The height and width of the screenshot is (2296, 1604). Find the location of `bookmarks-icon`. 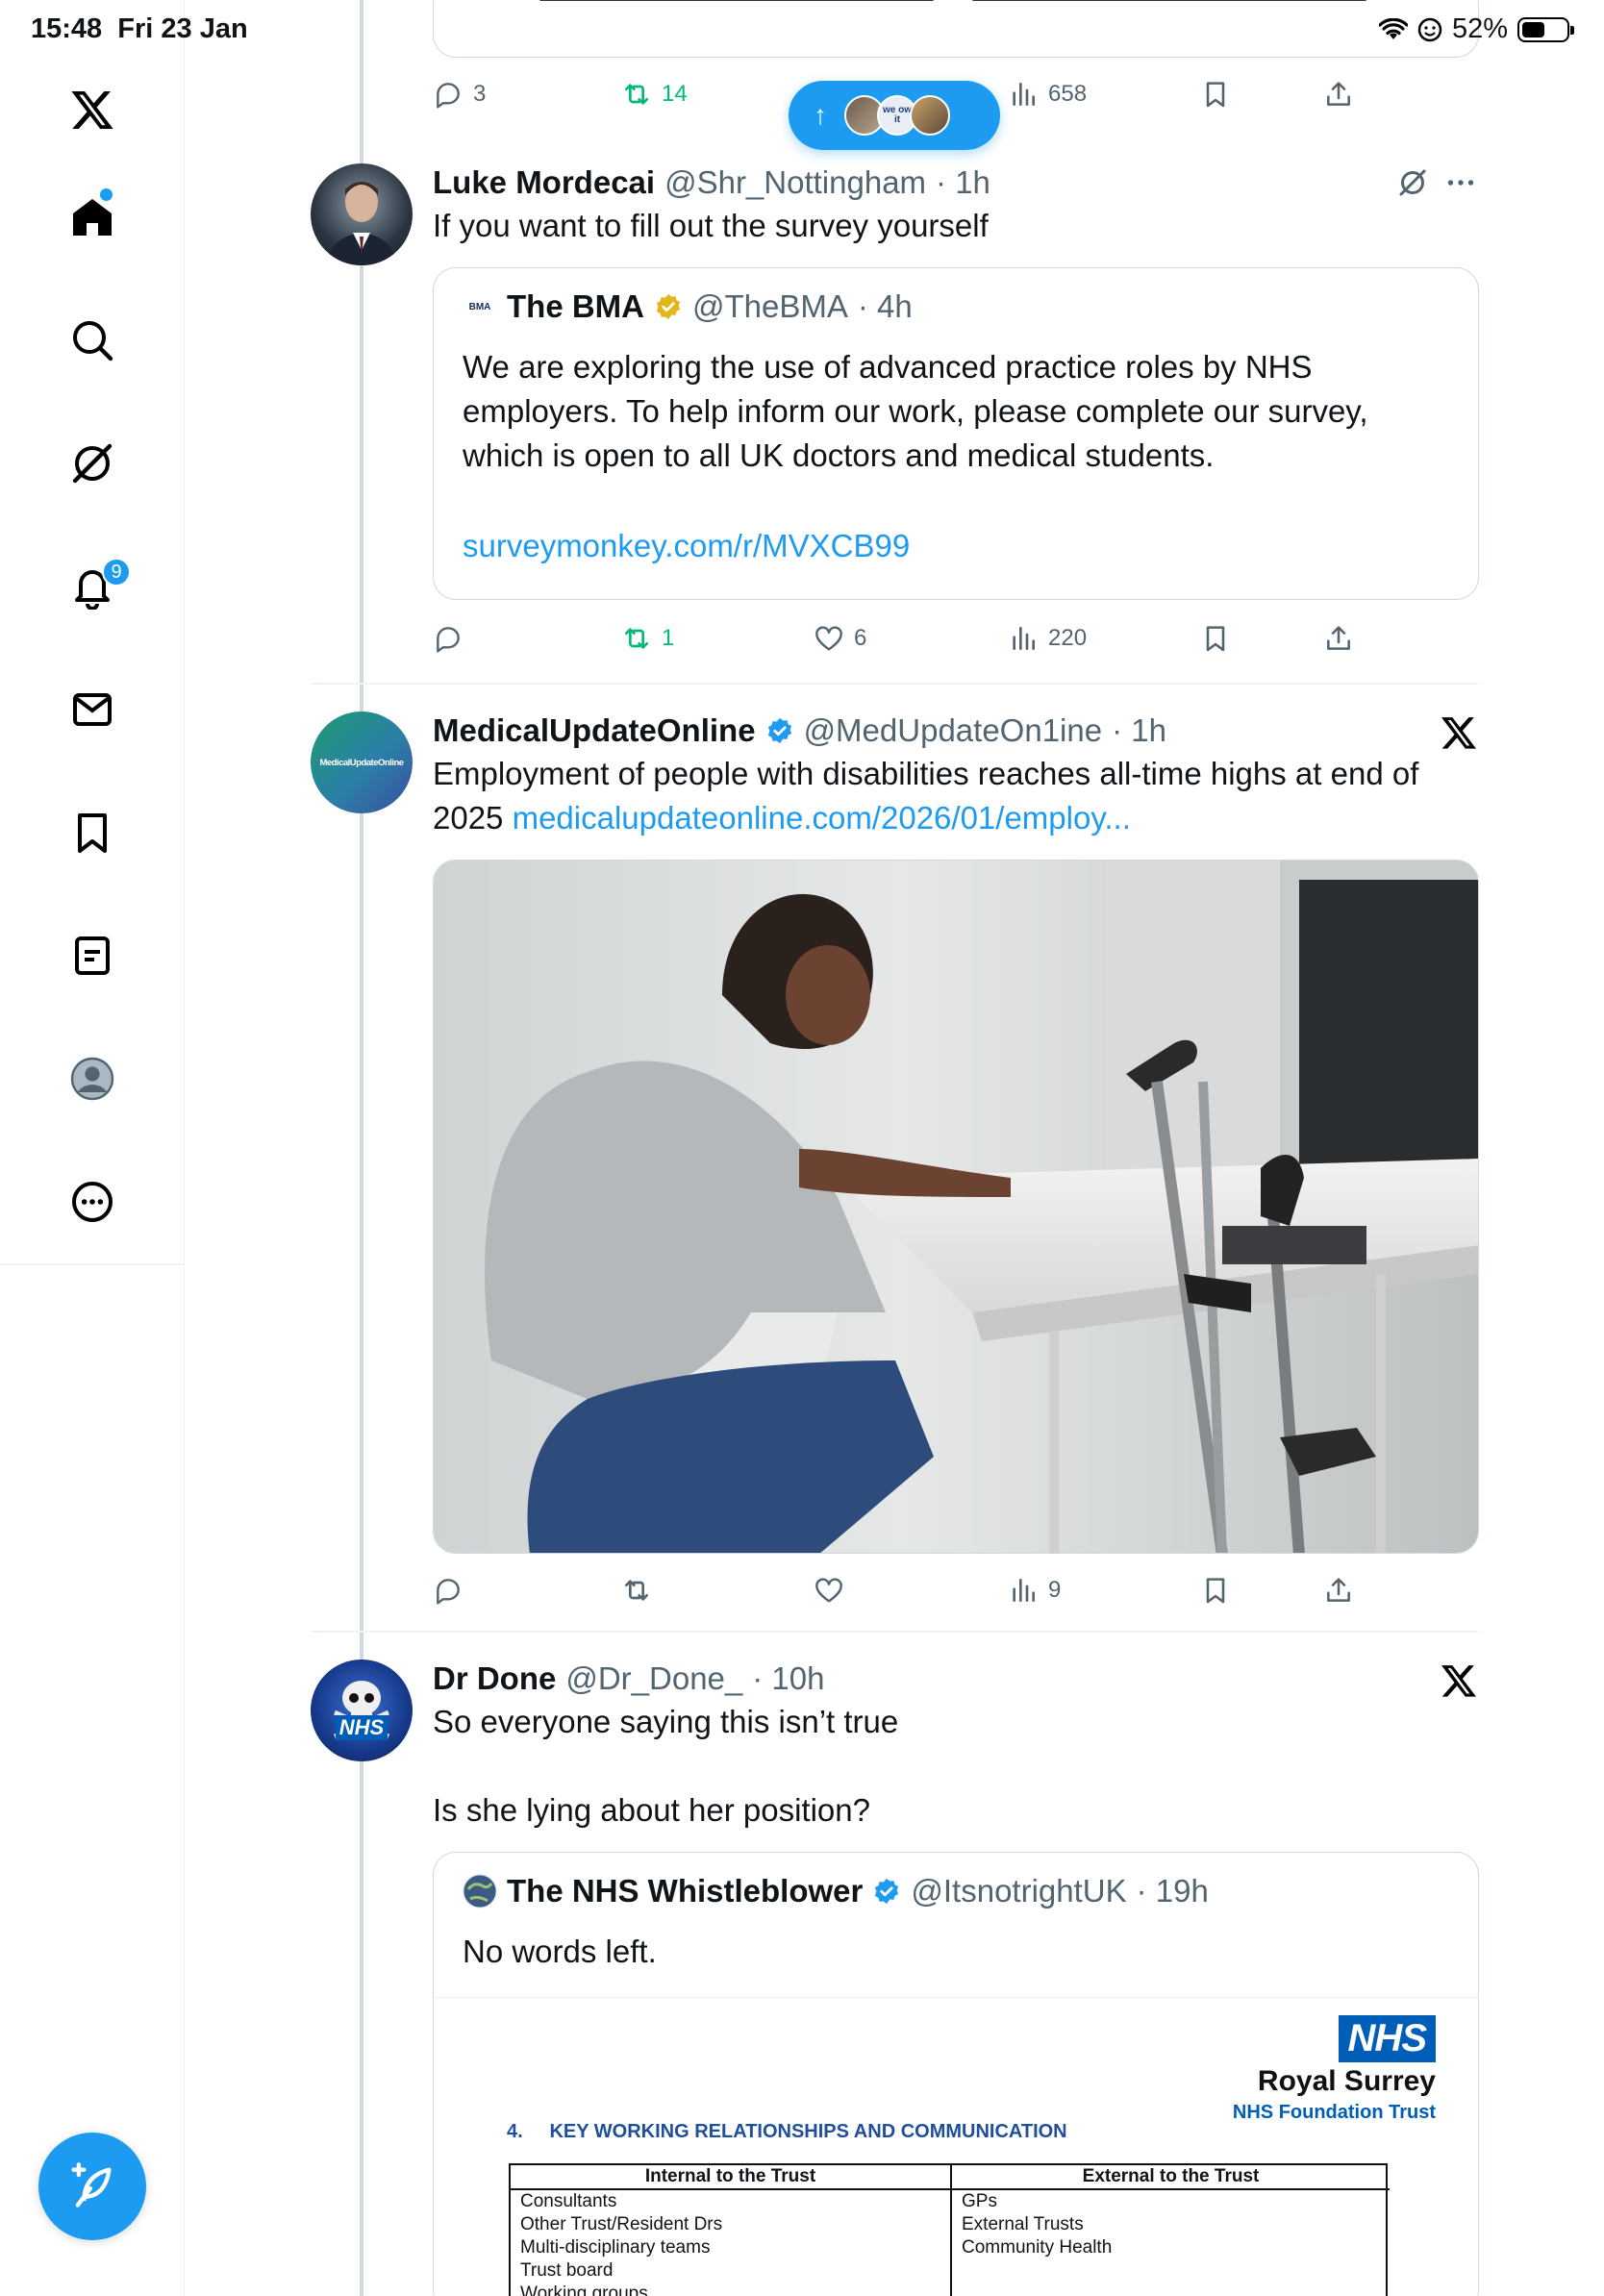

bookmarks-icon is located at coordinates (92, 832).